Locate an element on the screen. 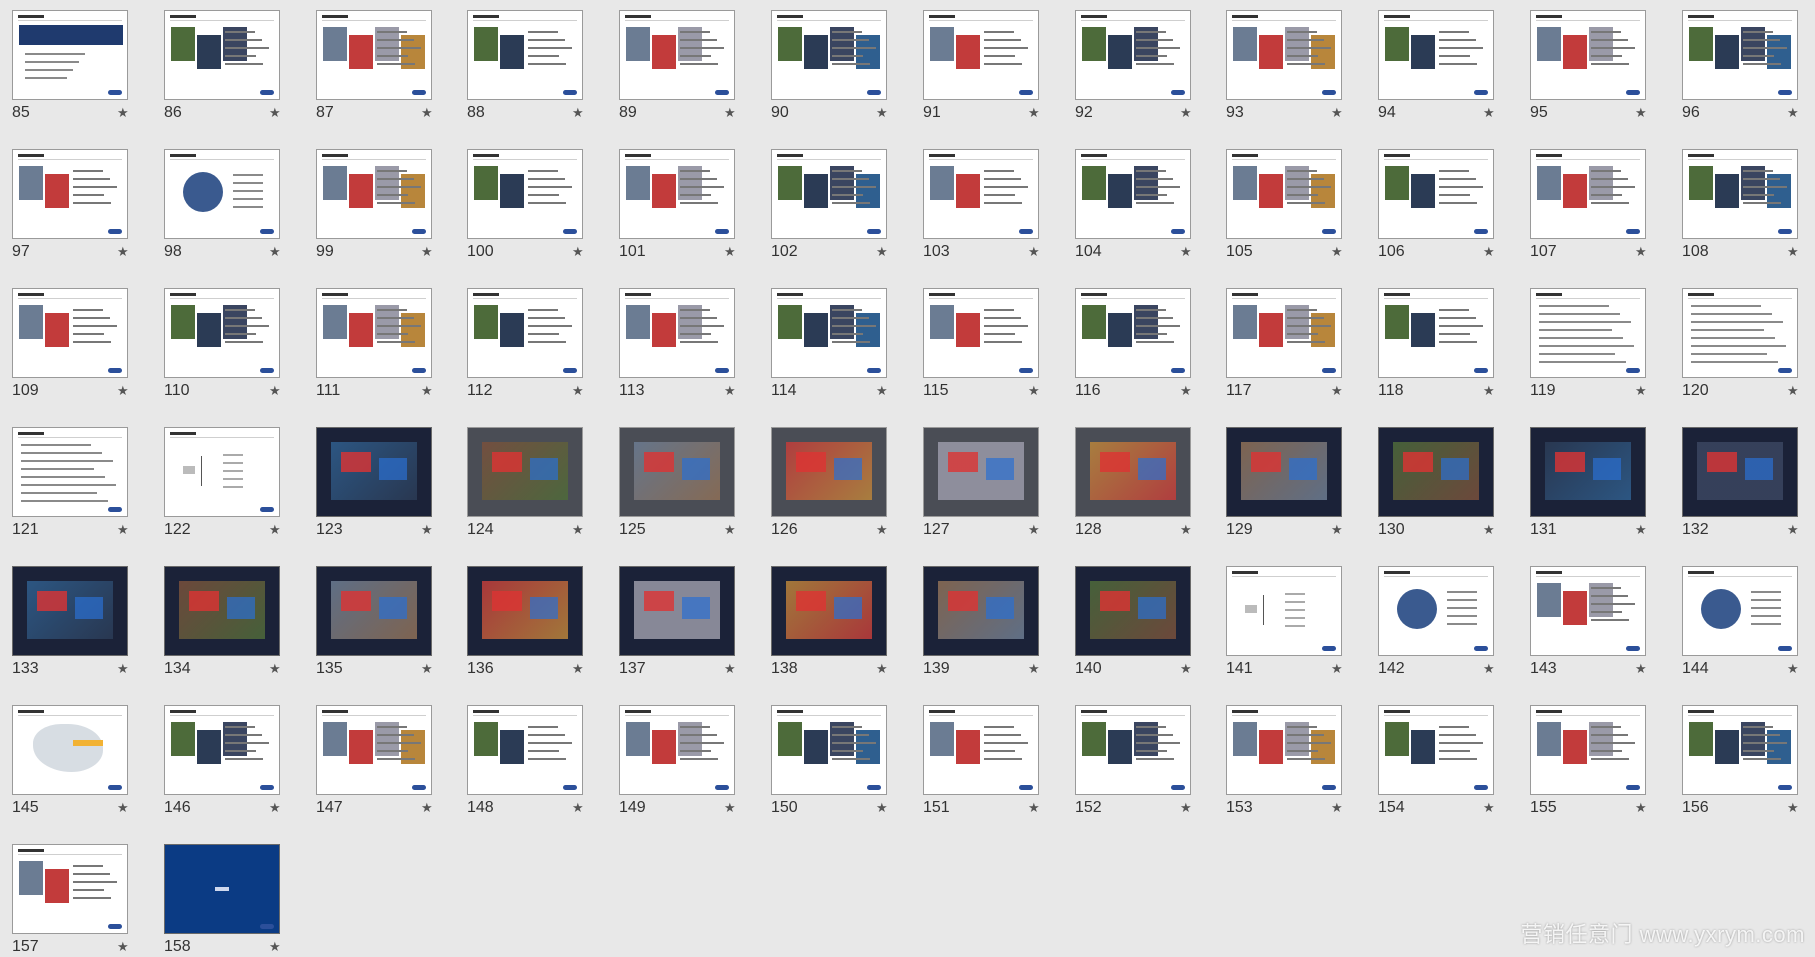  slide-number: 110 is located at coordinates (177, 390).